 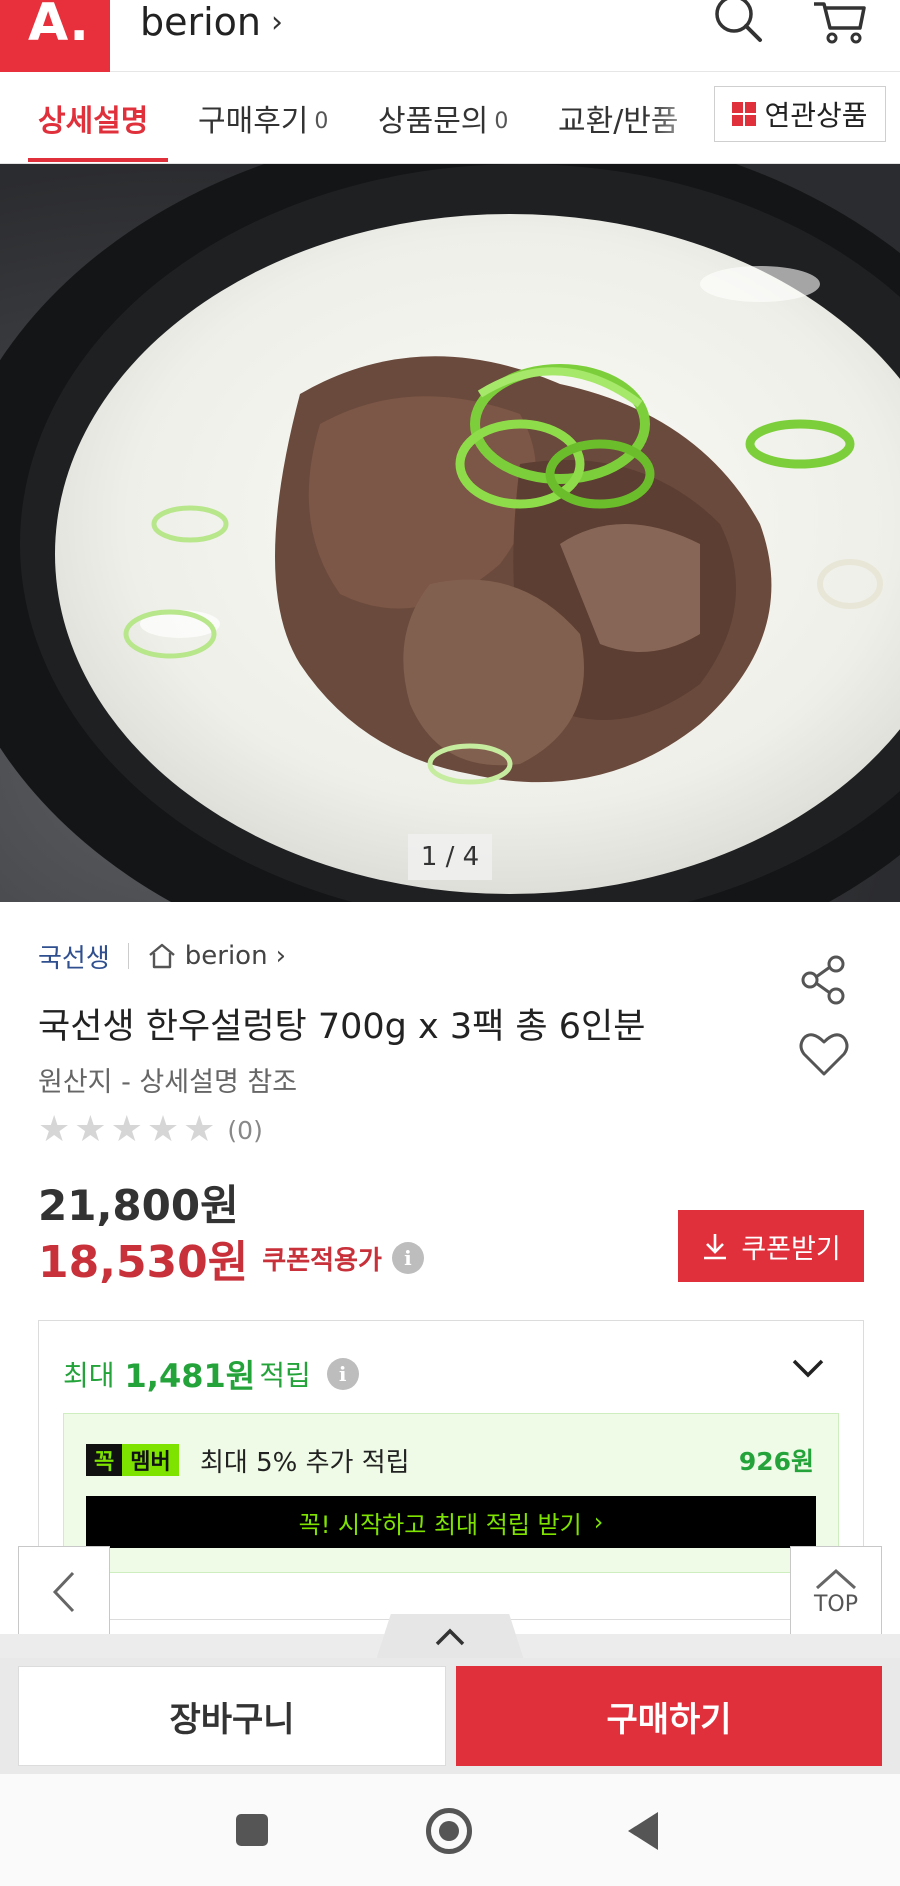 I want to click on scroll-top-button: TOP, so click(x=836, y=1592).